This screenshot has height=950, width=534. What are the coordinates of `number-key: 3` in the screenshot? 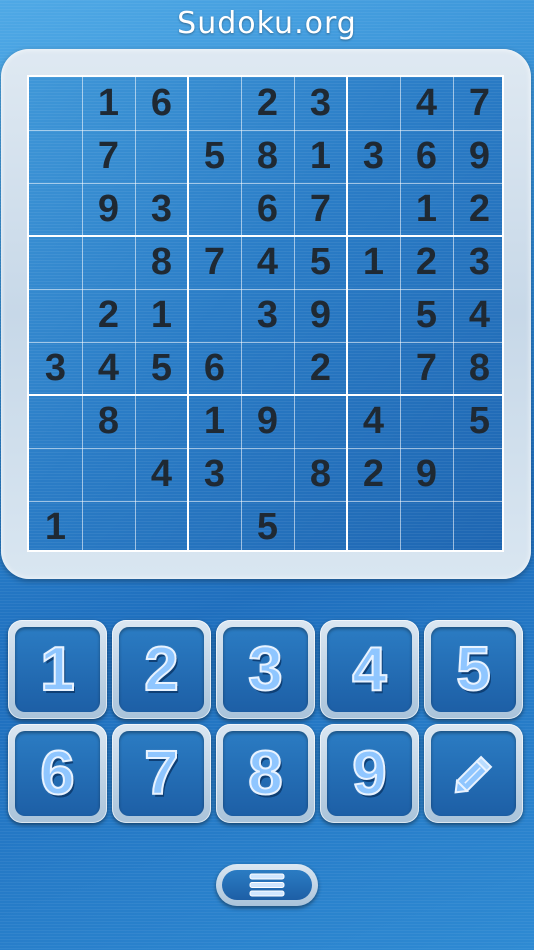 It's located at (265, 669).